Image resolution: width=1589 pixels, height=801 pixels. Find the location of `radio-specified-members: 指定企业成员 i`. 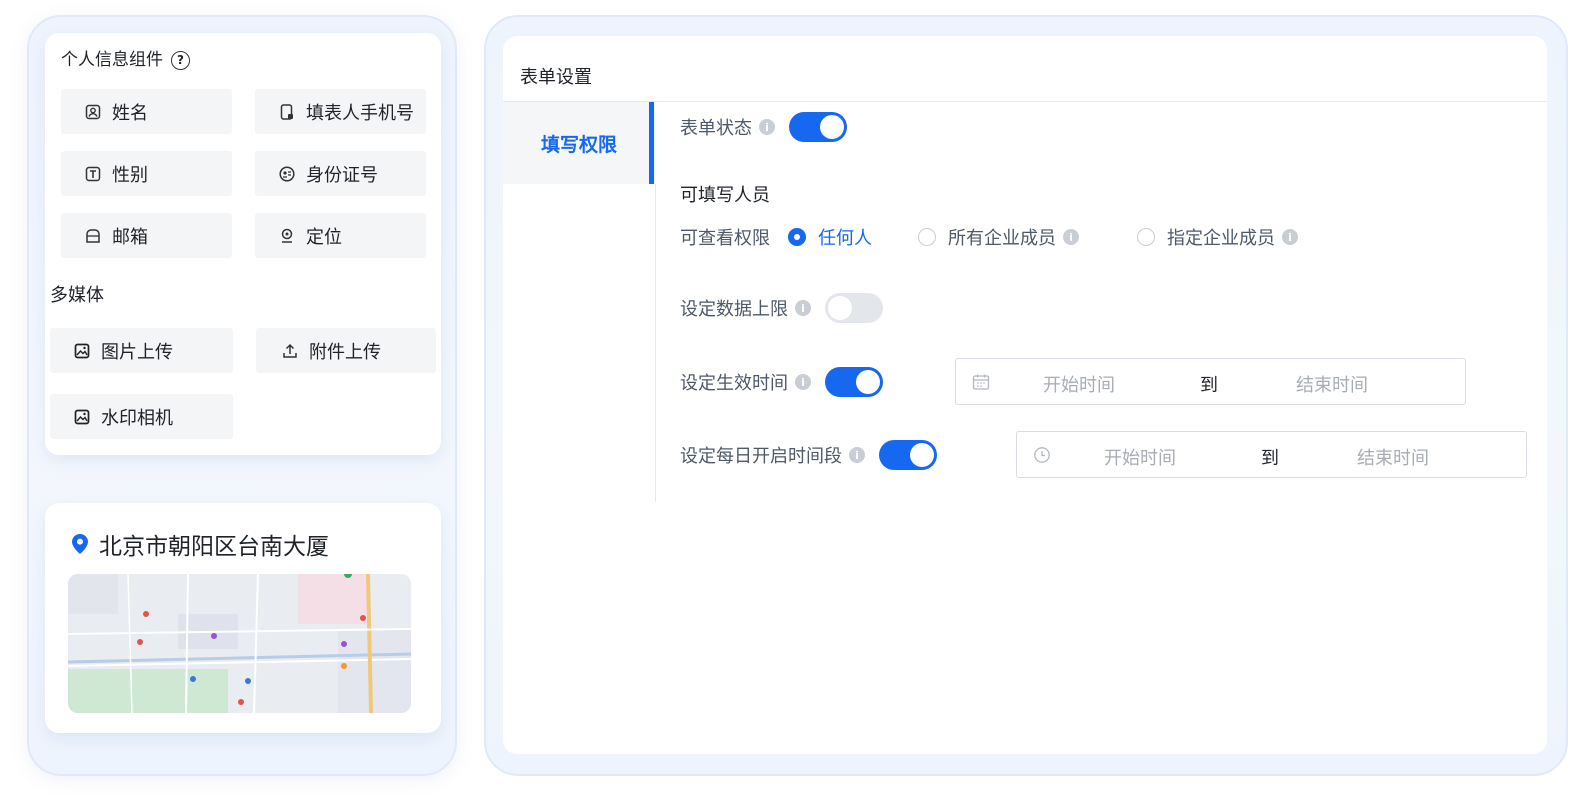

radio-specified-members: 指定企业成员 i is located at coordinates (1217, 237).